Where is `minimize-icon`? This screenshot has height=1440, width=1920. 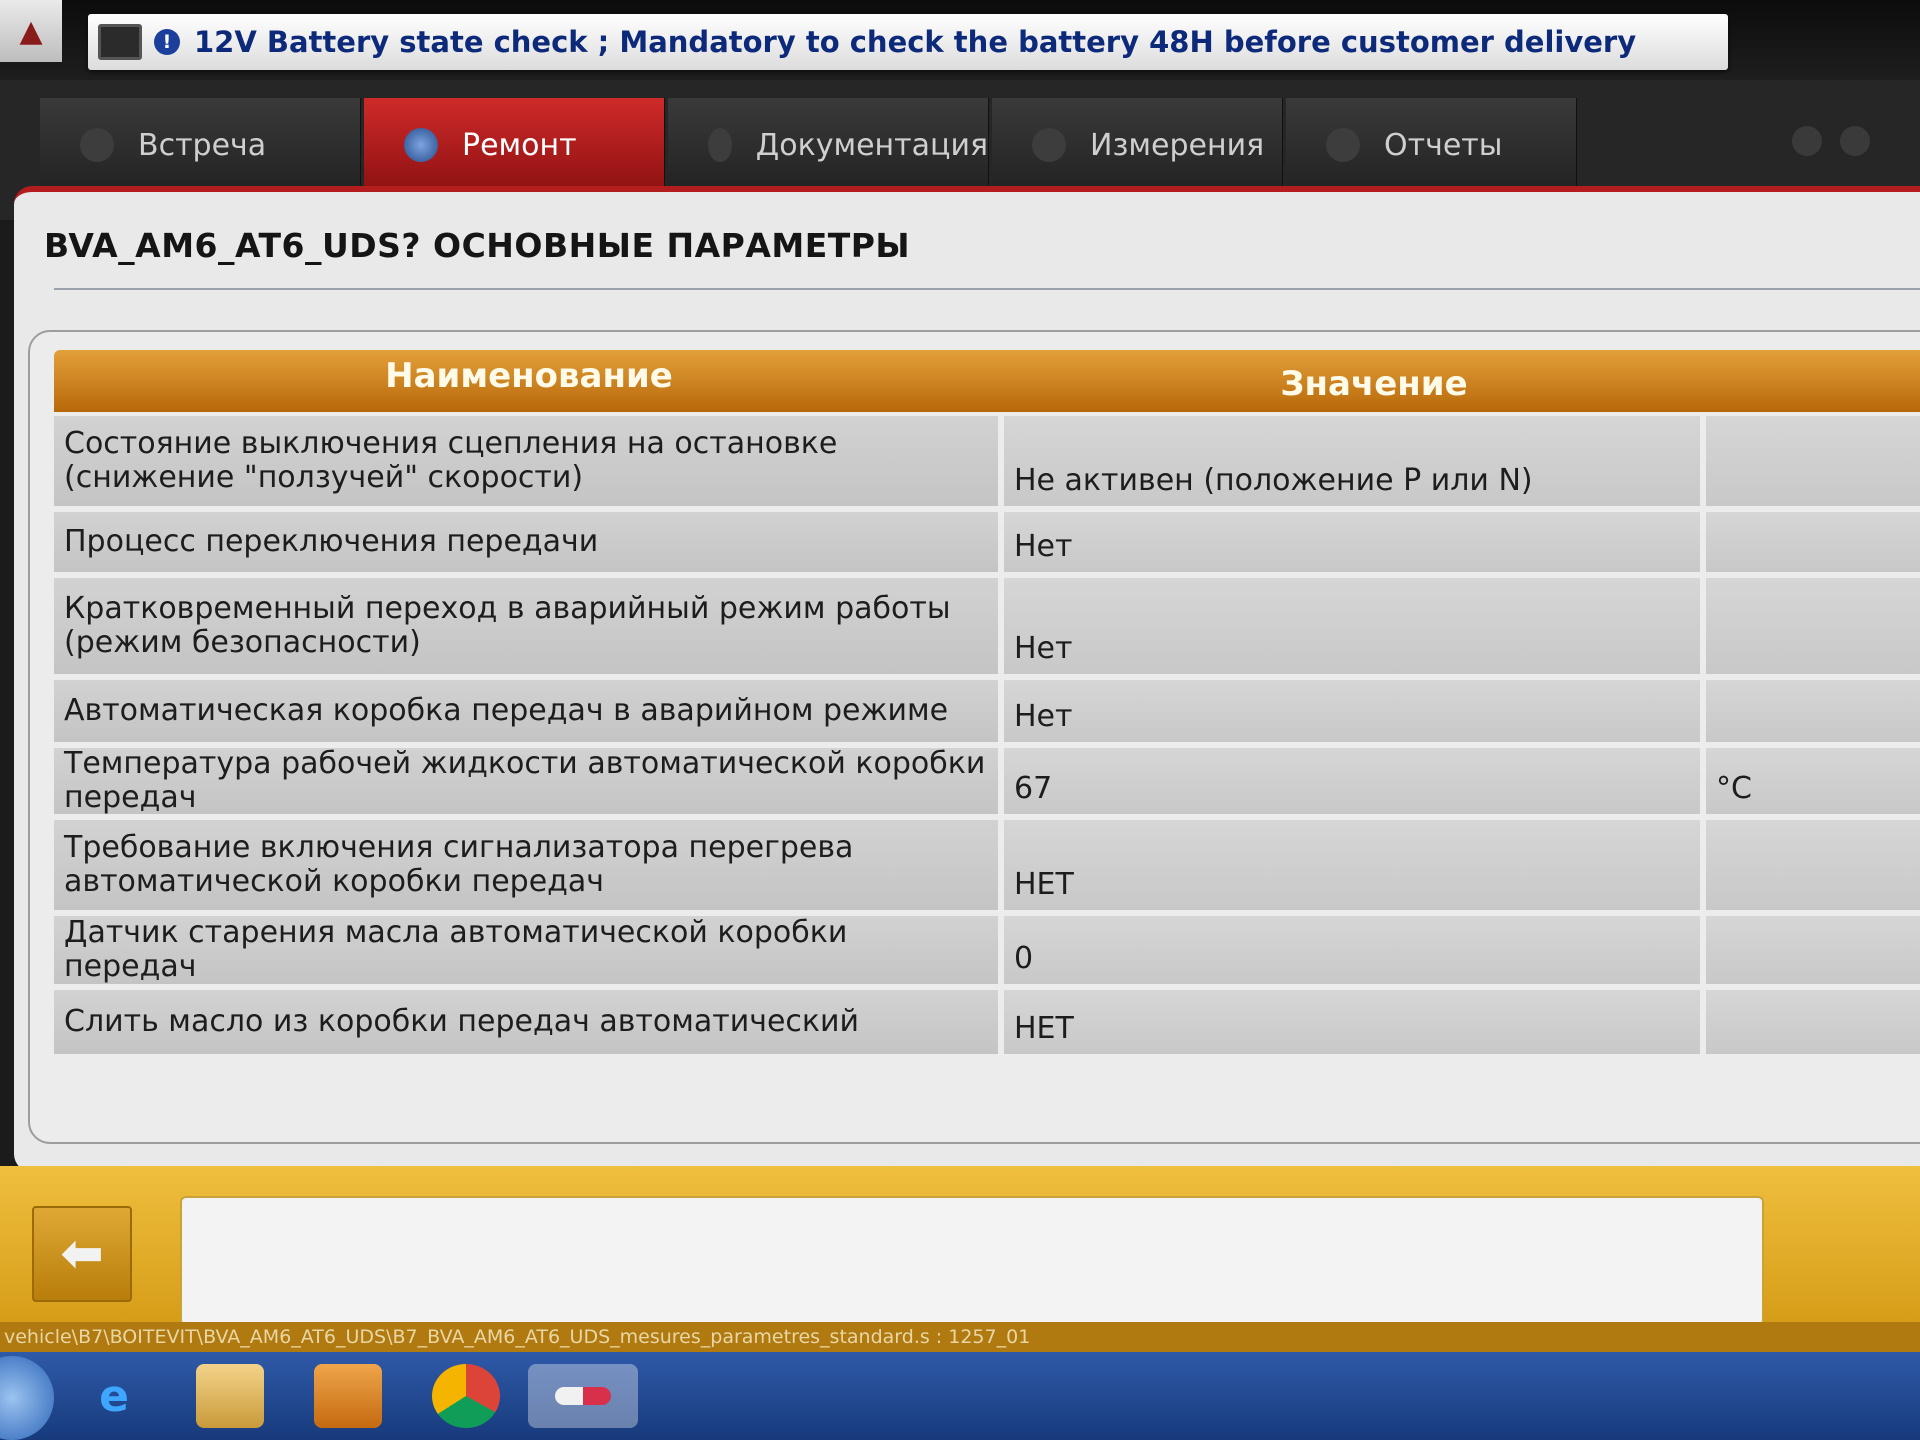
minimize-icon is located at coordinates (1807, 141).